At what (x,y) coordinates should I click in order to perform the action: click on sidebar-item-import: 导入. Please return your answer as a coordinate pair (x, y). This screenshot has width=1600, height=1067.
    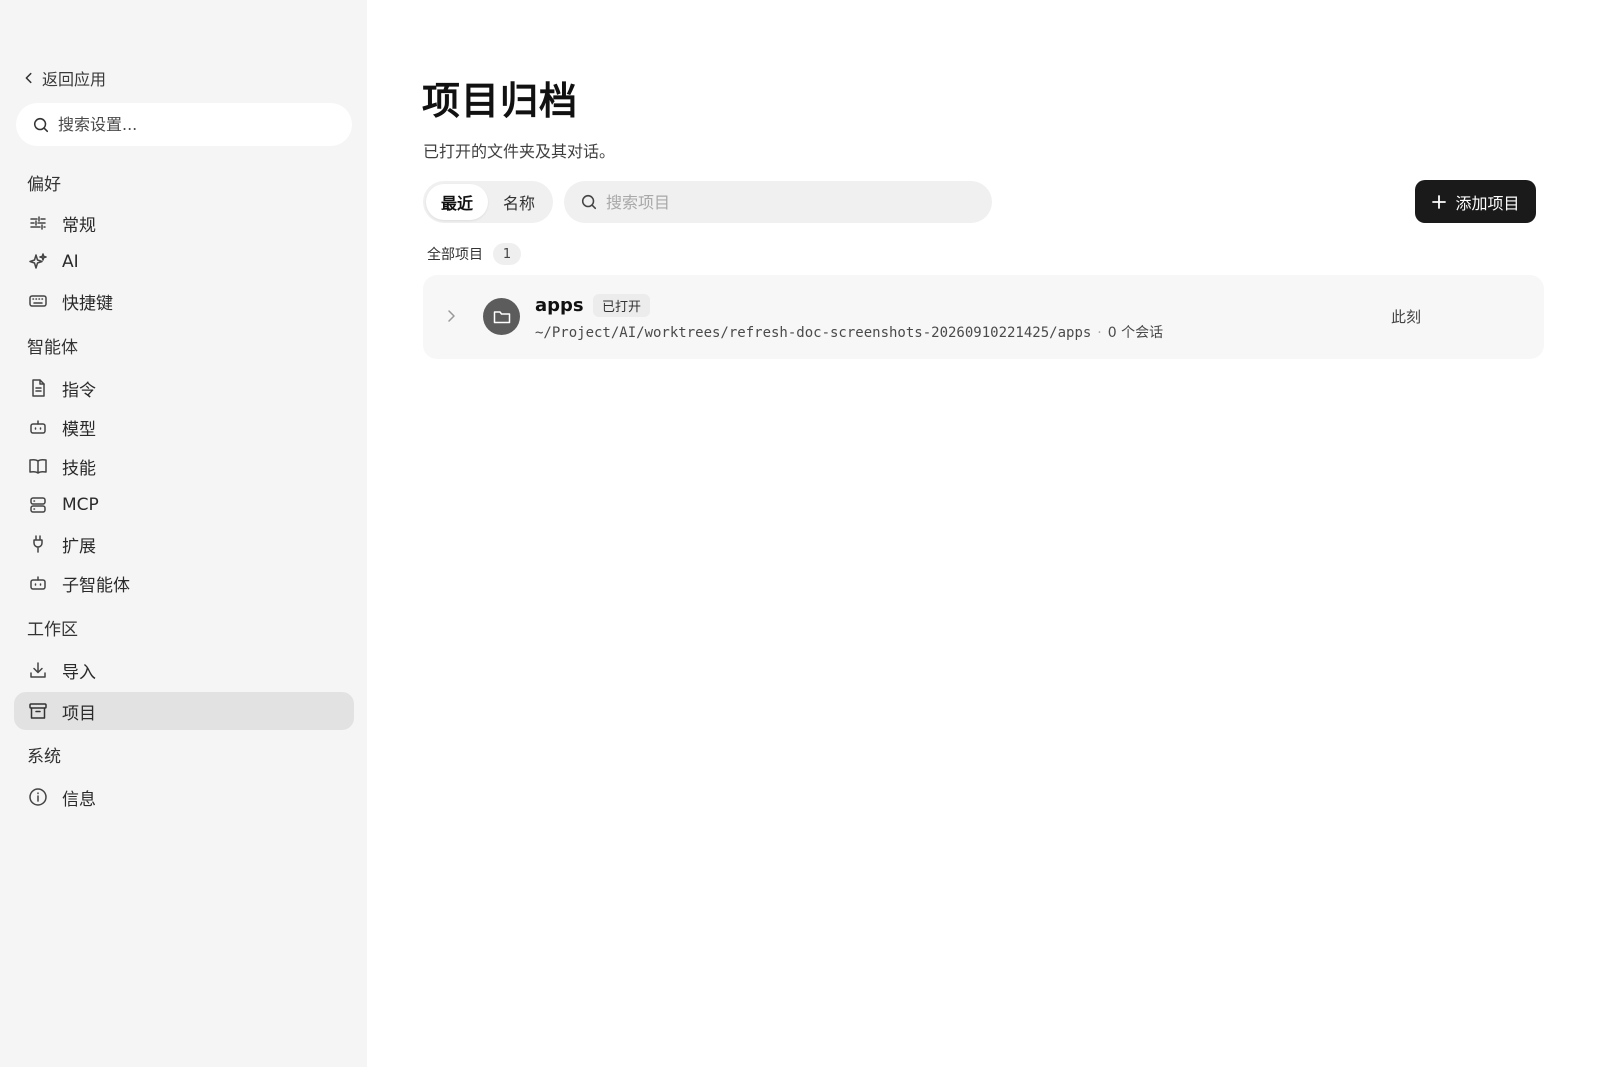
    Looking at the image, I should click on (184, 670).